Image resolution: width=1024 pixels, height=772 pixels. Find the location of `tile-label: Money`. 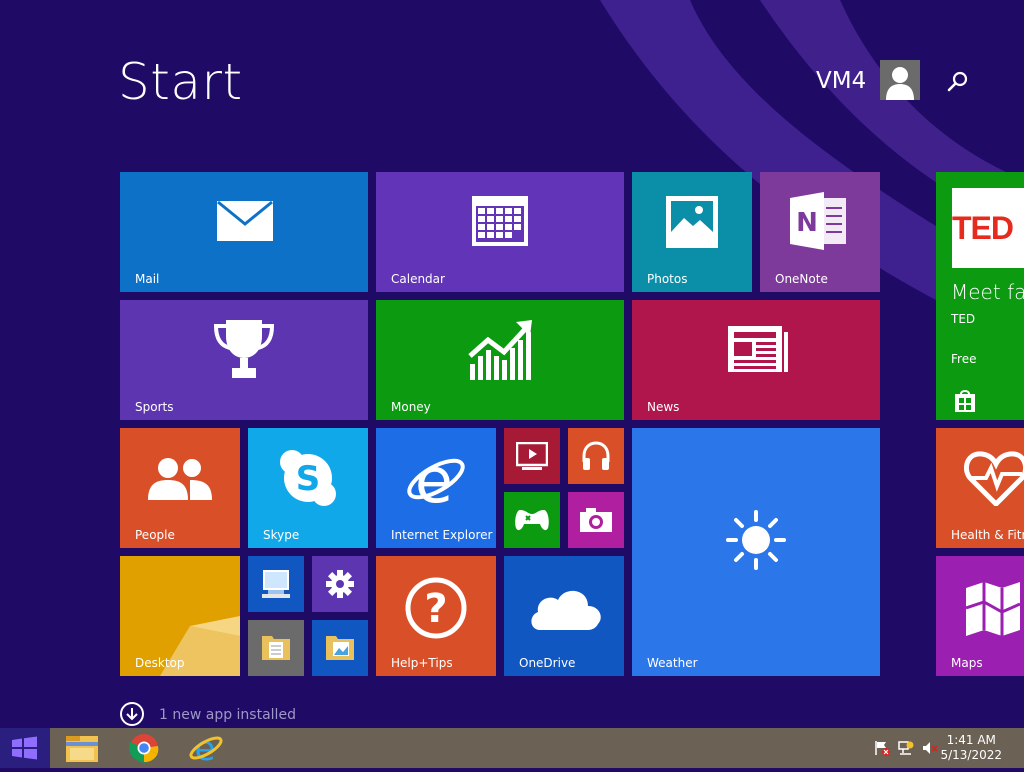

tile-label: Money is located at coordinates (411, 407).